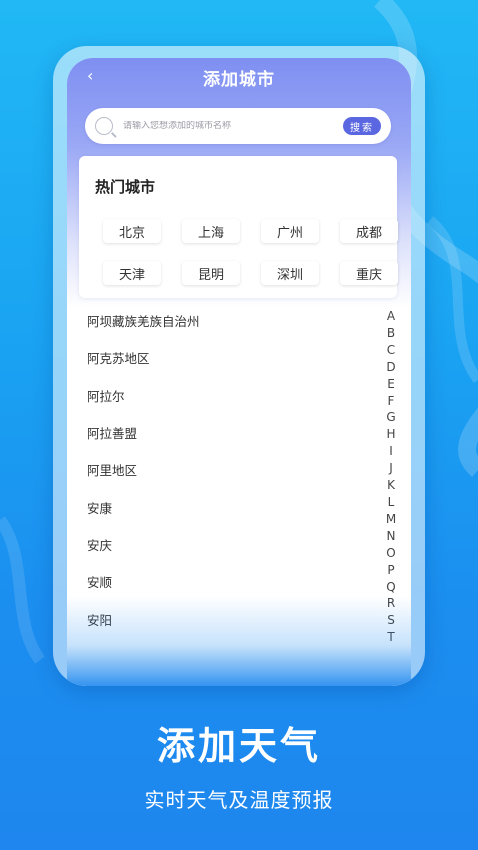 Image resolution: width=478 pixels, height=850 pixels. I want to click on hot-city-chip: 成都, so click(369, 231).